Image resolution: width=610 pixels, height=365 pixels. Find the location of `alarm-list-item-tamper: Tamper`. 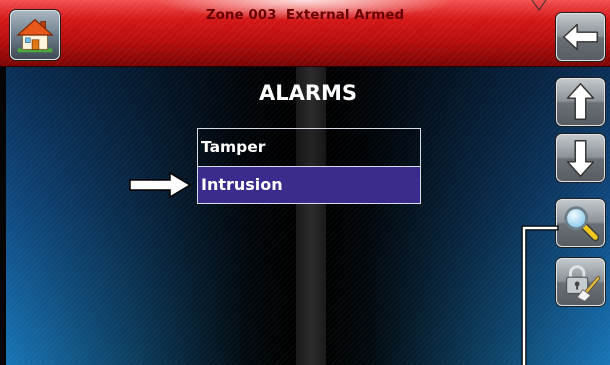

alarm-list-item-tamper: Tamper is located at coordinates (309, 147).